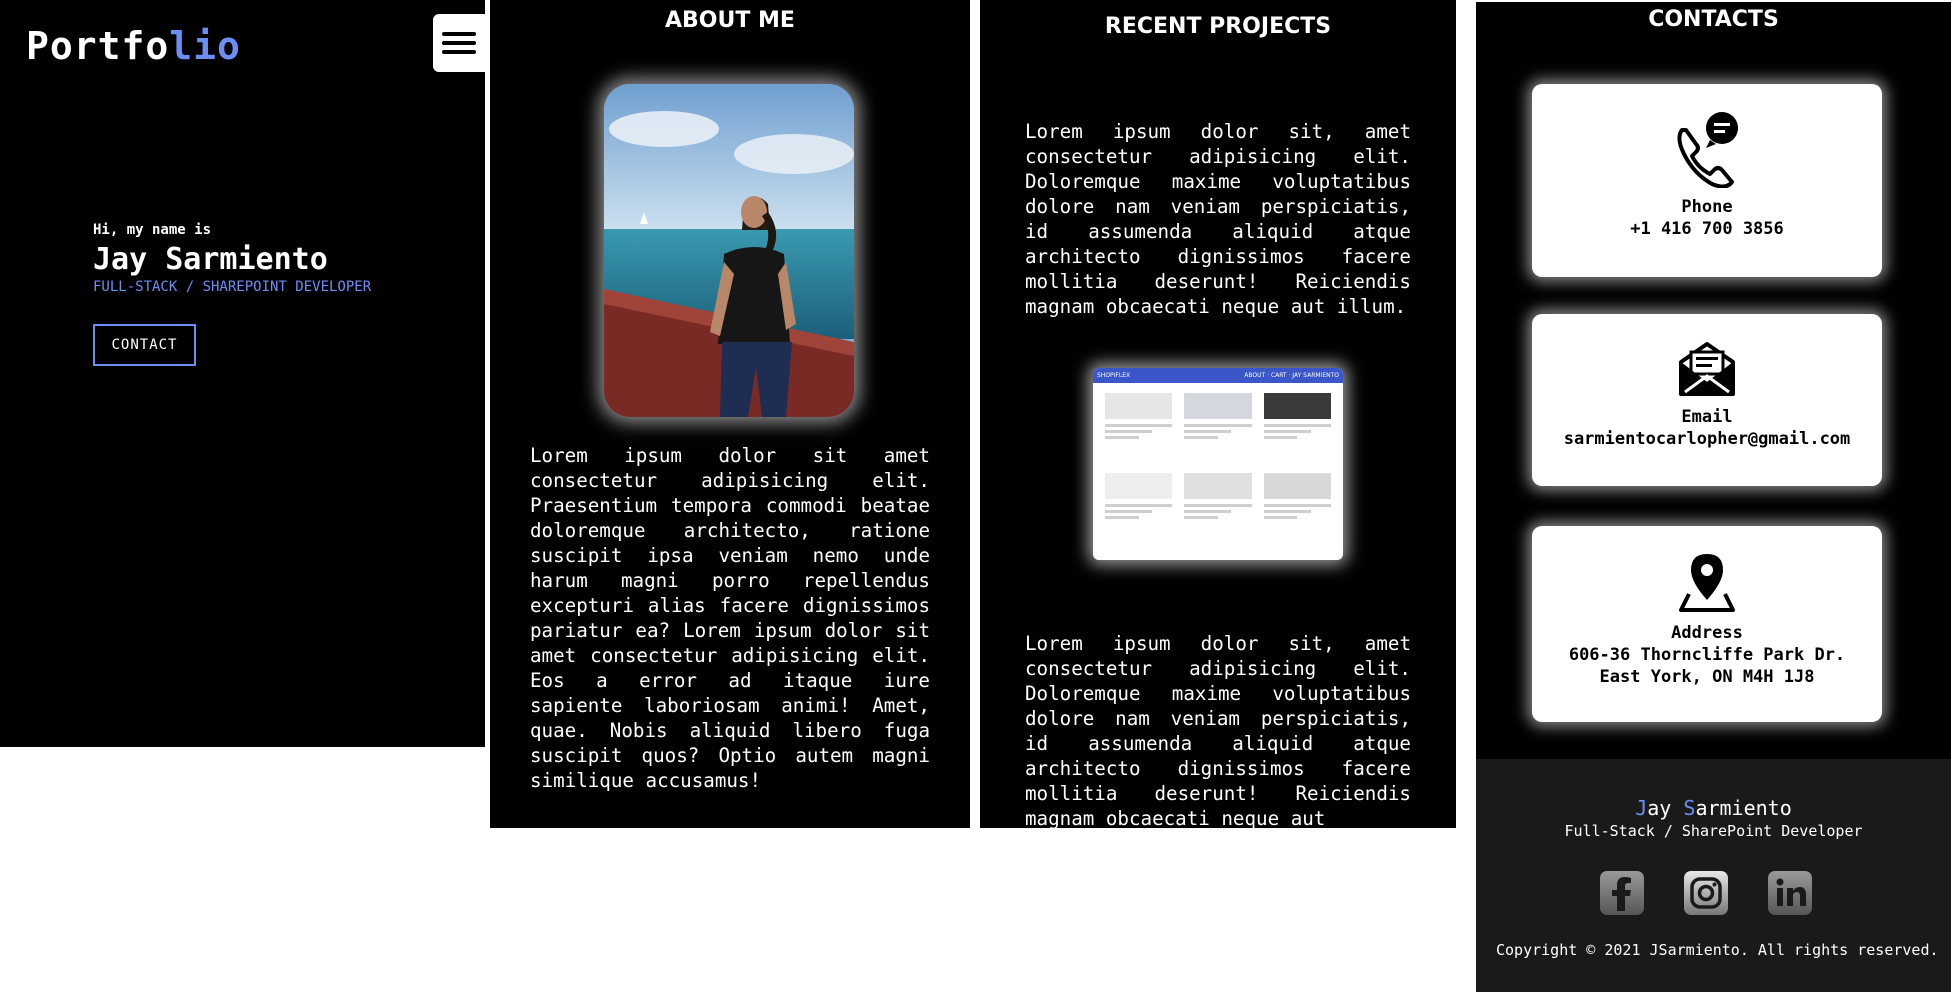  I want to click on email-card: Email sarmientocarlopher@gmail.com, so click(1707, 400).